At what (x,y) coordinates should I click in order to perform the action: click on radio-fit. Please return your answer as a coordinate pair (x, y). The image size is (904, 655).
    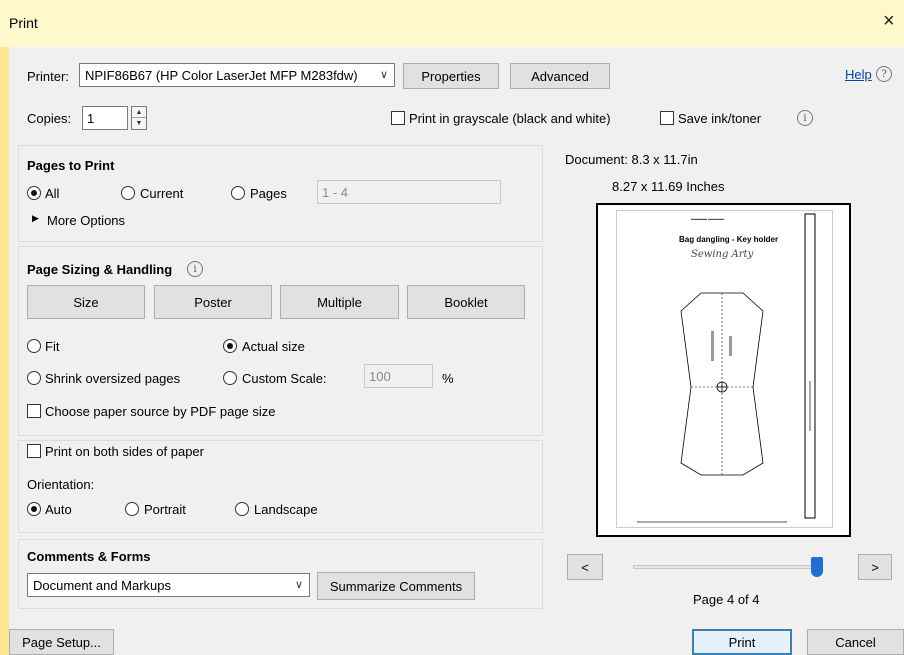
    Looking at the image, I should click on (34, 346).